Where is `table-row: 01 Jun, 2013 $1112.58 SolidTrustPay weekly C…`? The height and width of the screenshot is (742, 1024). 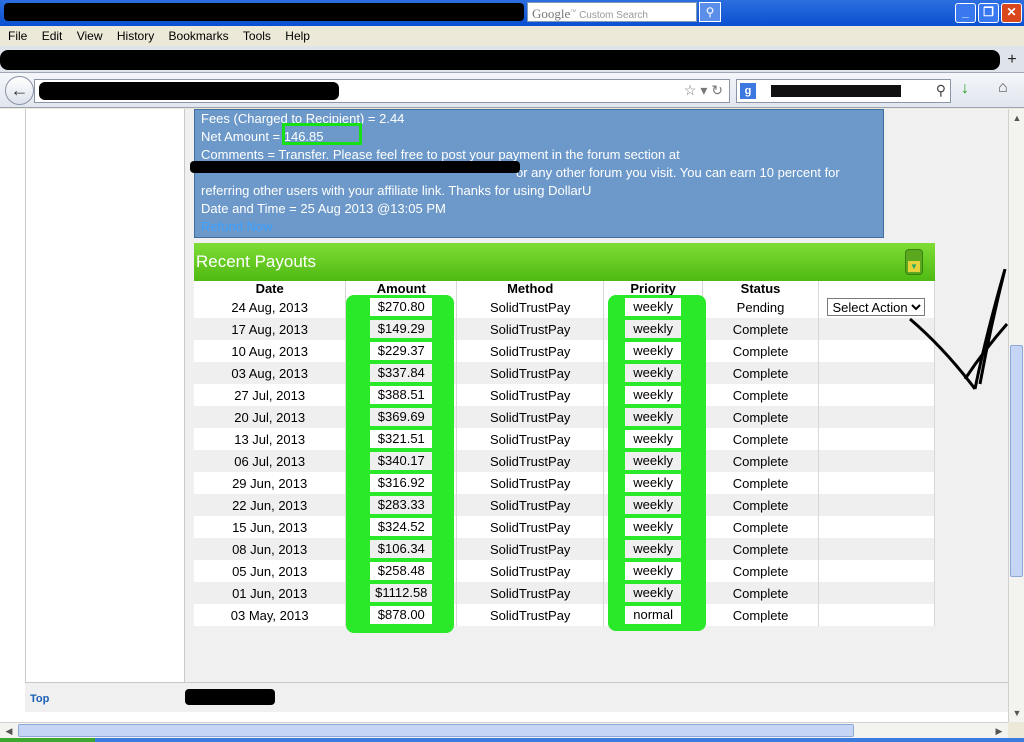
table-row: 01 Jun, 2013 $1112.58 SolidTrustPay weekly C… is located at coordinates (565, 593).